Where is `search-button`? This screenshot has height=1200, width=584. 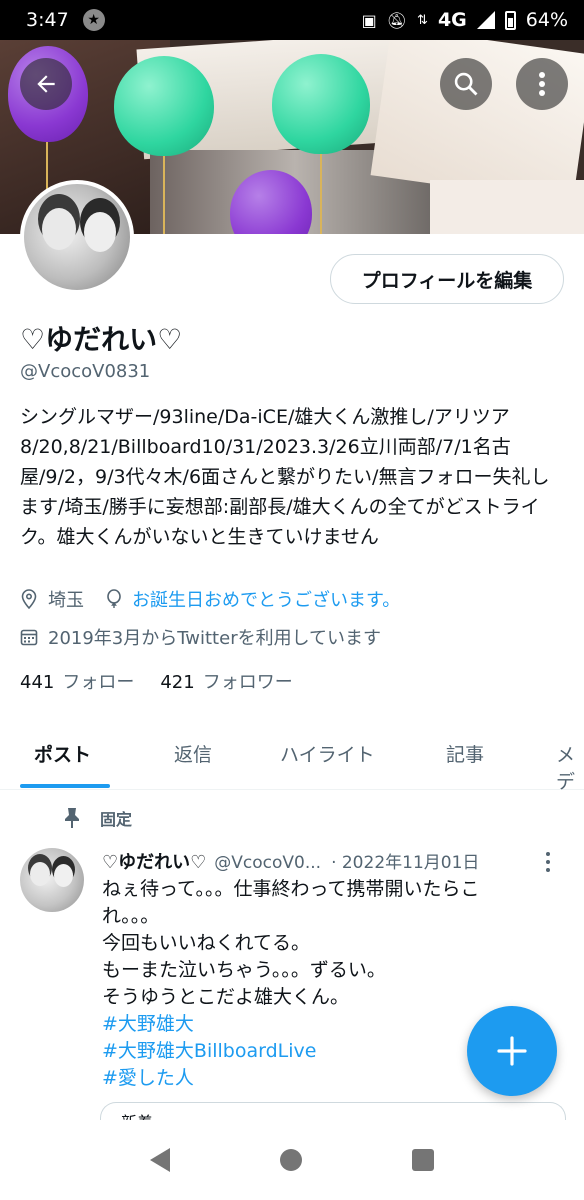
search-button is located at coordinates (466, 84).